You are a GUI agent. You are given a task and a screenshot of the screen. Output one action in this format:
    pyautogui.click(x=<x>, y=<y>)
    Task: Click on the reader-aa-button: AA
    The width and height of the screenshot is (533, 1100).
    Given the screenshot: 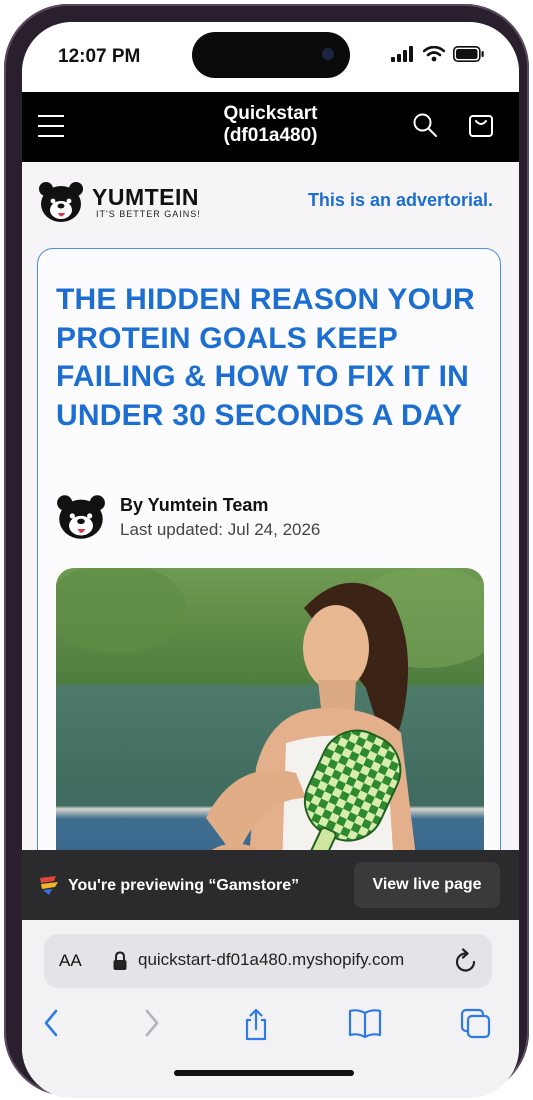 What is the action you would take?
    pyautogui.click(x=70, y=961)
    